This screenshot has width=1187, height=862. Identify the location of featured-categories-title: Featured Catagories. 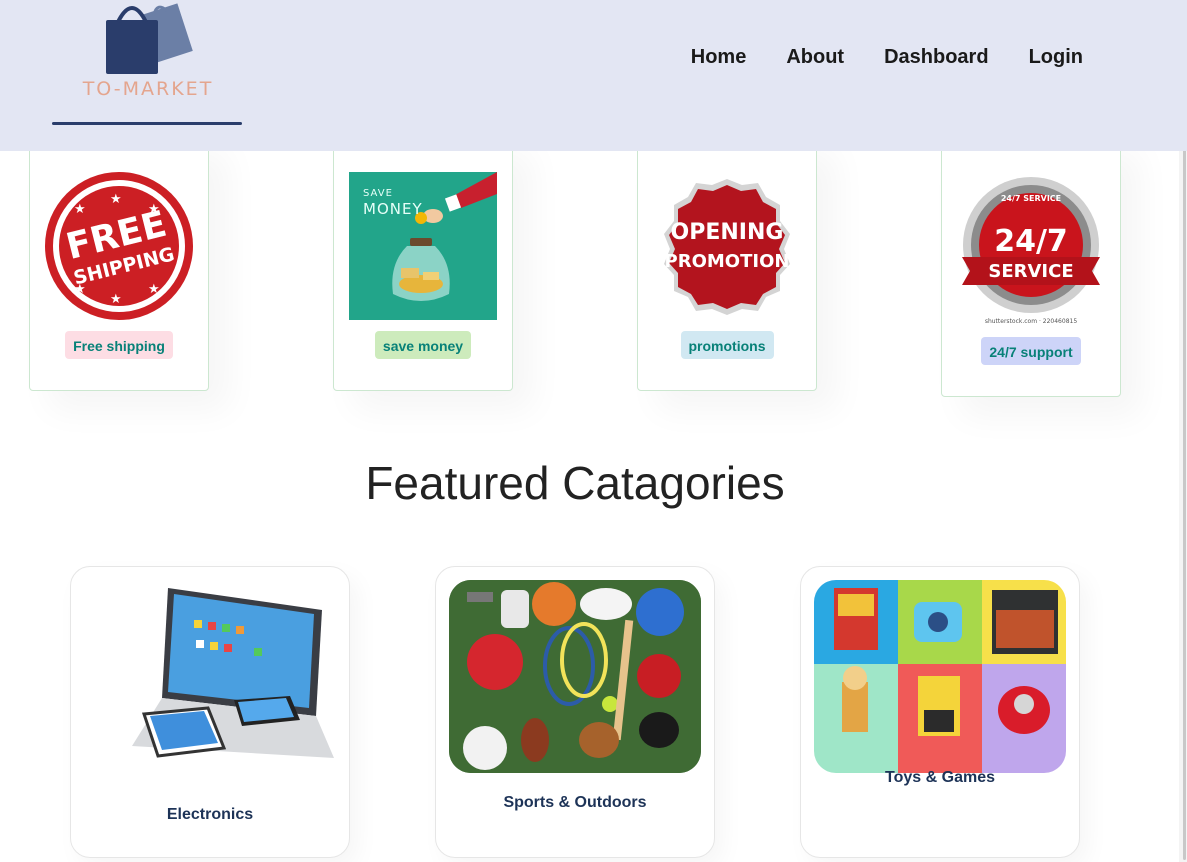
(575, 483).